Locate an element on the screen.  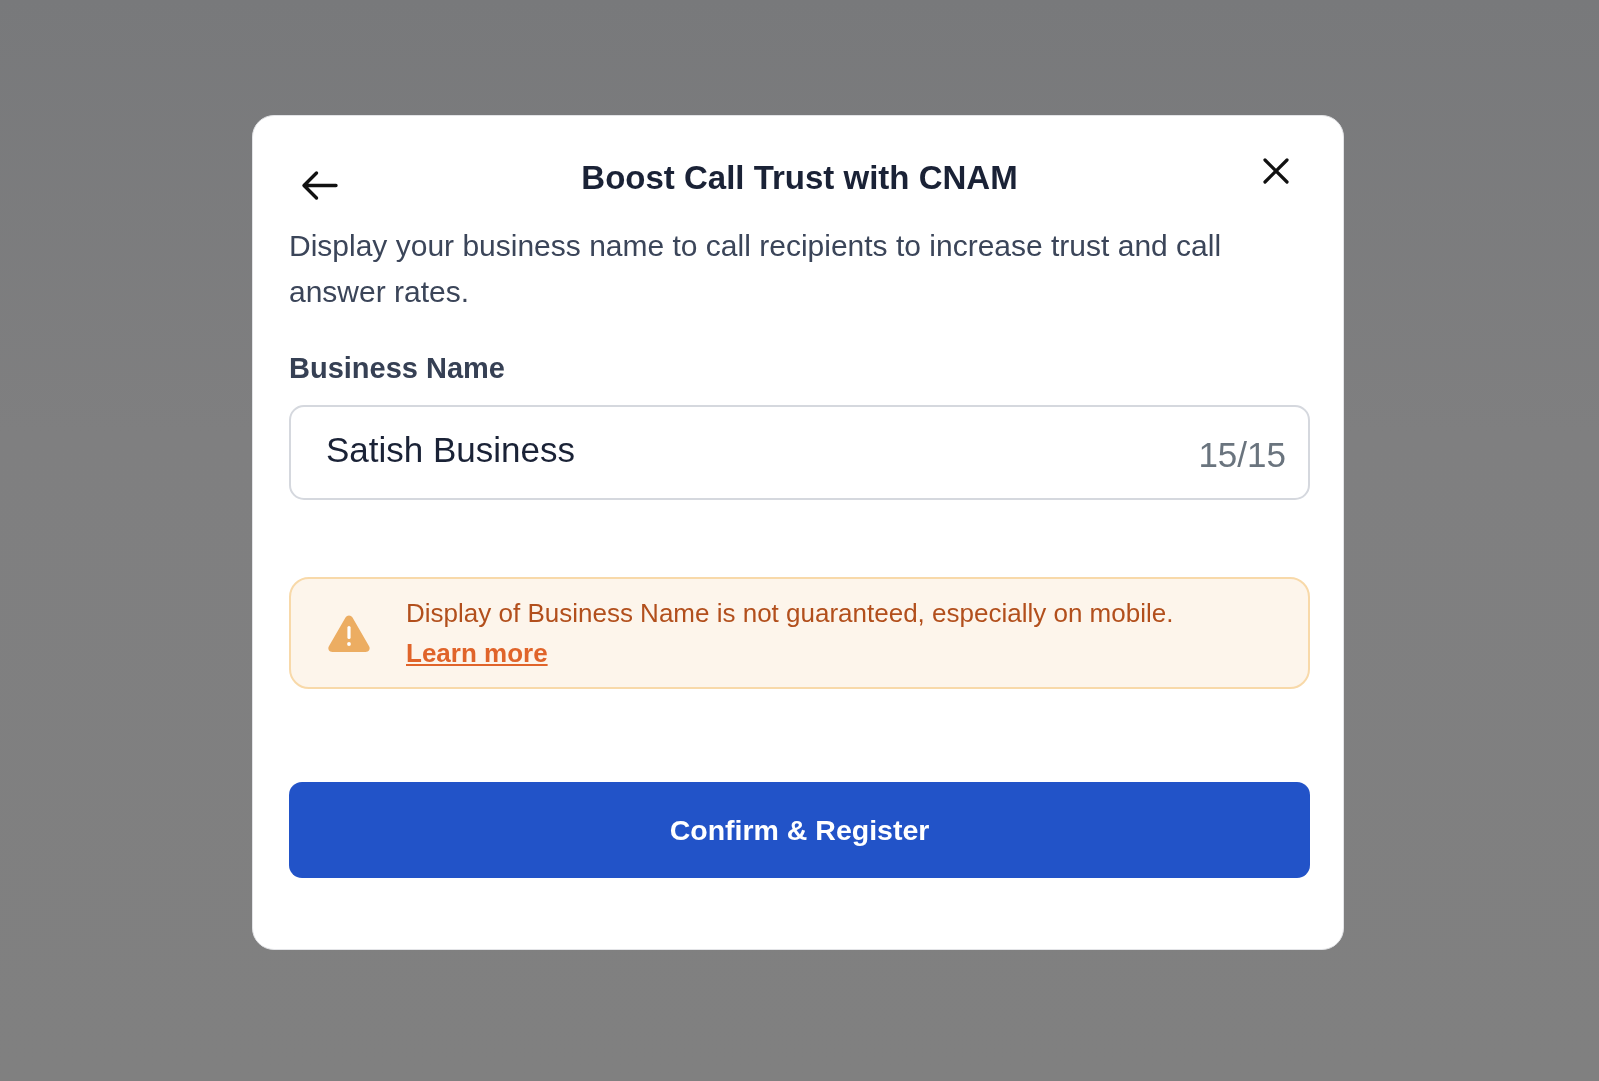
back-button is located at coordinates (319, 185).